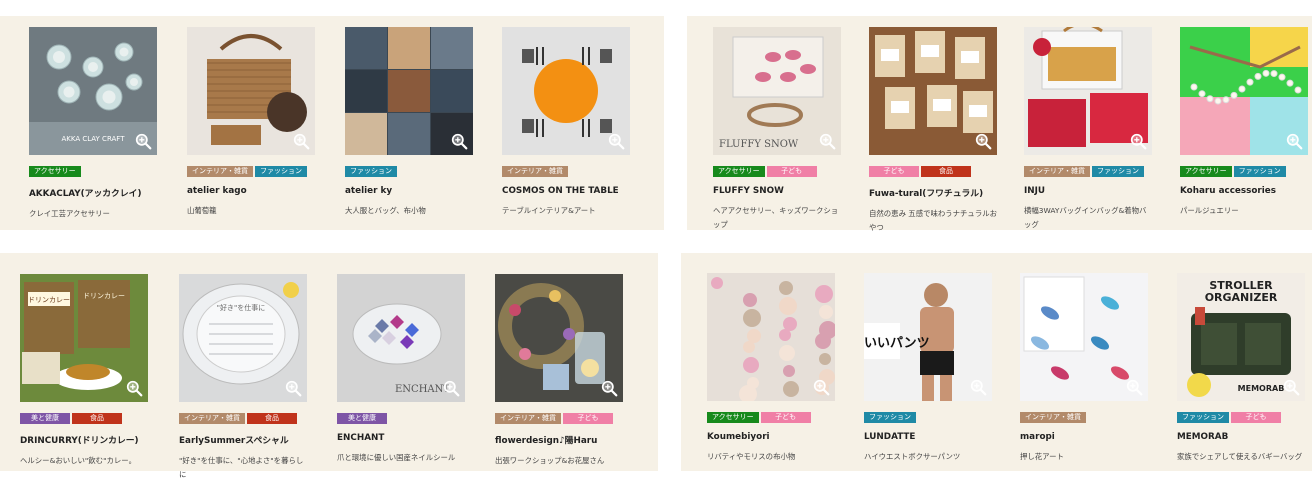 The width and height of the screenshot is (1312, 498). What do you see at coordinates (559, 439) in the screenshot?
I see `shop-name: flowerdesign♪陽Haru` at bounding box center [559, 439].